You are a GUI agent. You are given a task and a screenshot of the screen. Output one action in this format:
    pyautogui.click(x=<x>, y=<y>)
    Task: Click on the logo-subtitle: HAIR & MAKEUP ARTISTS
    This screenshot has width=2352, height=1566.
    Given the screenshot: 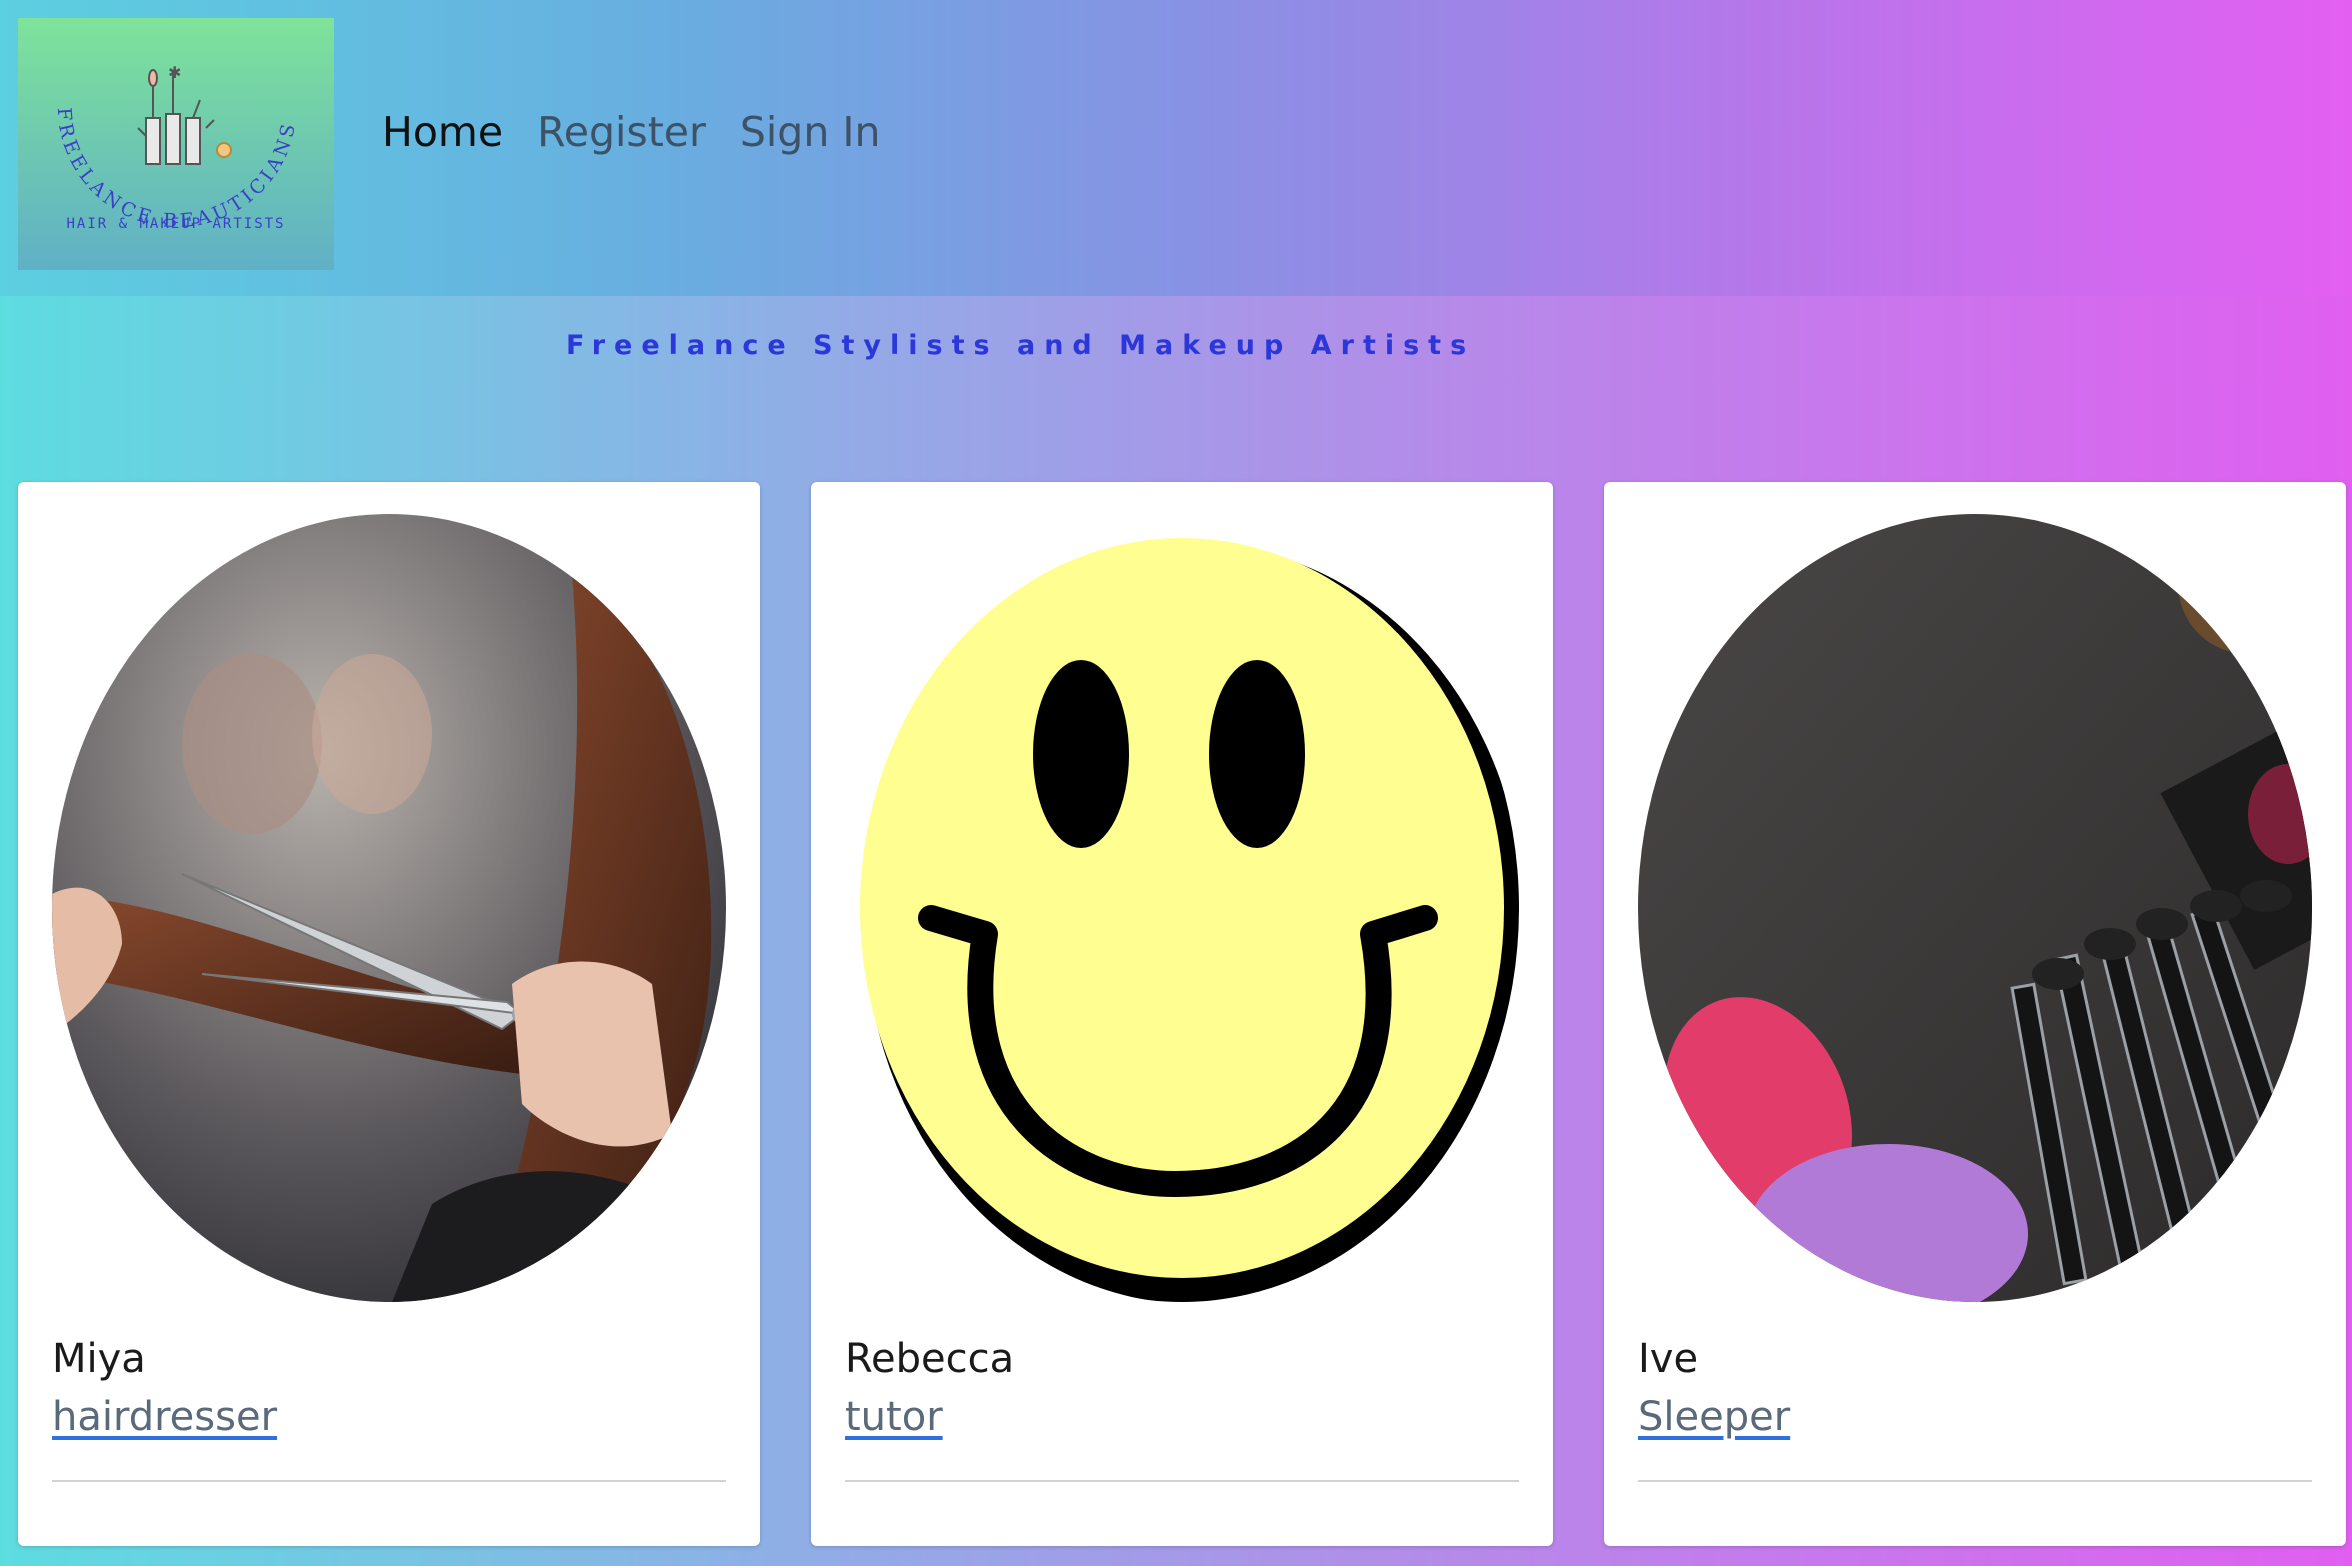 What is the action you would take?
    pyautogui.click(x=175, y=224)
    